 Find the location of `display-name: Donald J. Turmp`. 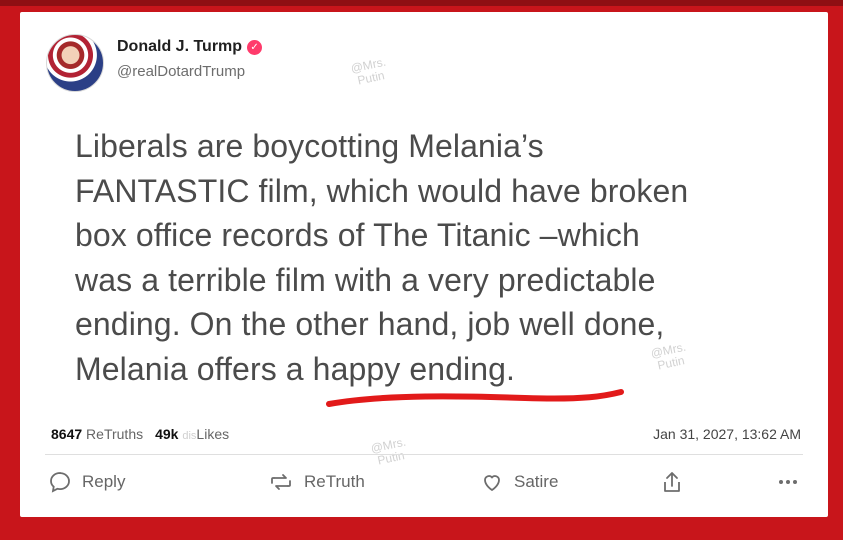

display-name: Donald J. Turmp is located at coordinates (179, 47).